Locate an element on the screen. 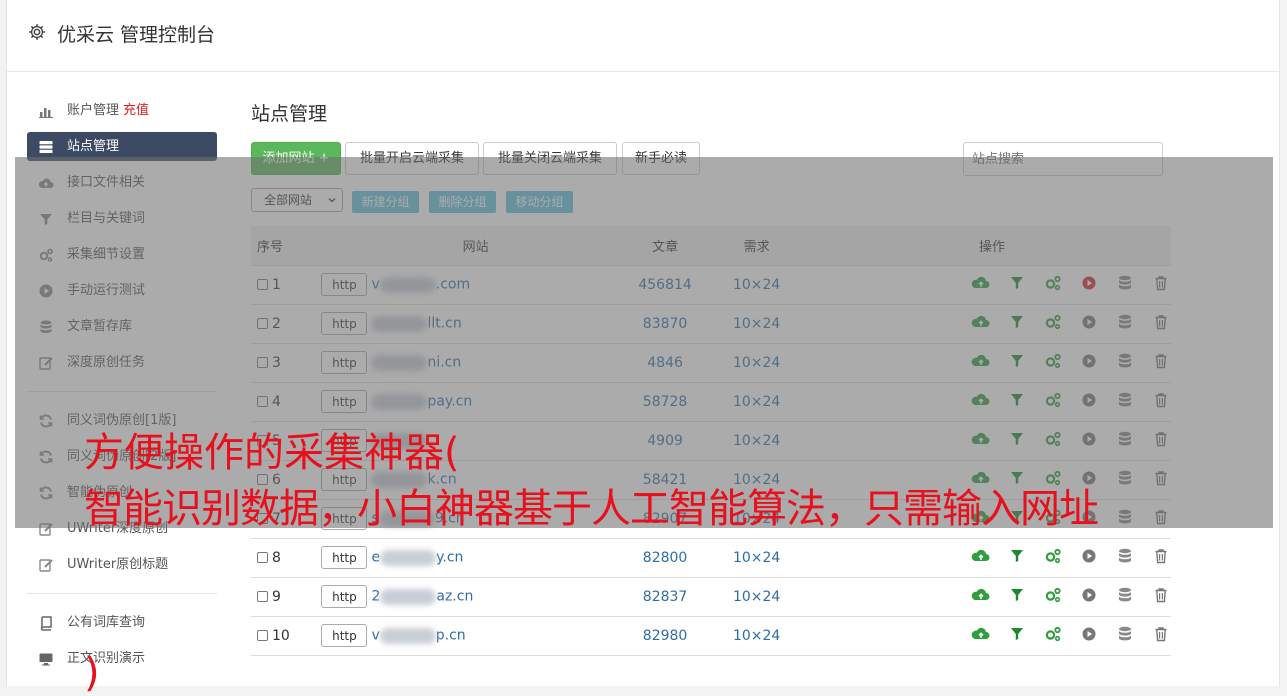  sidebar-item-items-3: 栏目与关键词 is located at coordinates (122, 218).